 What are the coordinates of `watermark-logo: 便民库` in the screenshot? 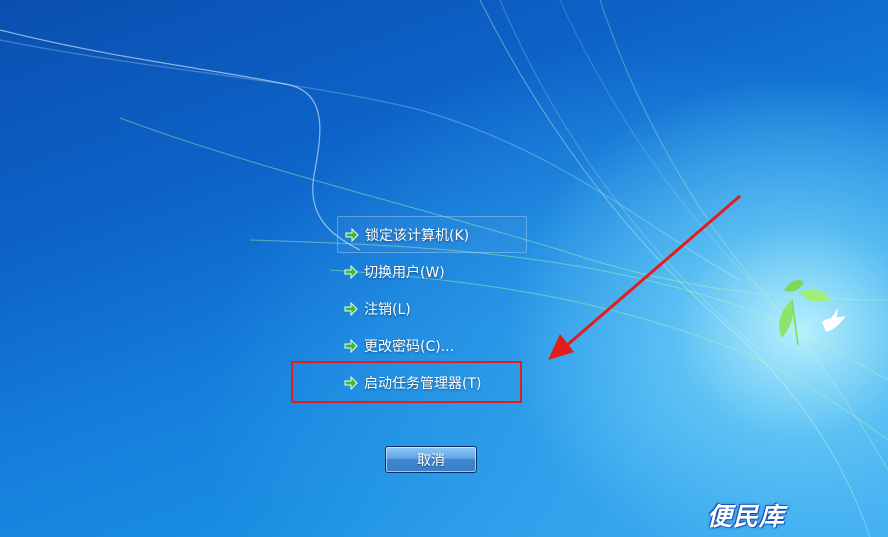 It's located at (746, 516).